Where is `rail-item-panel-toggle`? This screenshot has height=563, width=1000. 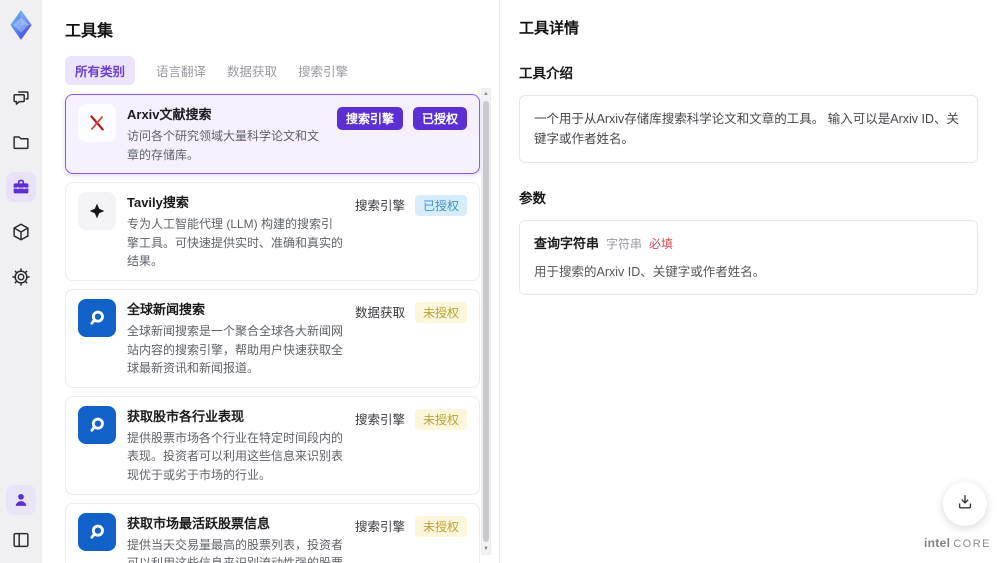
rail-item-panel-toggle is located at coordinates (21, 540).